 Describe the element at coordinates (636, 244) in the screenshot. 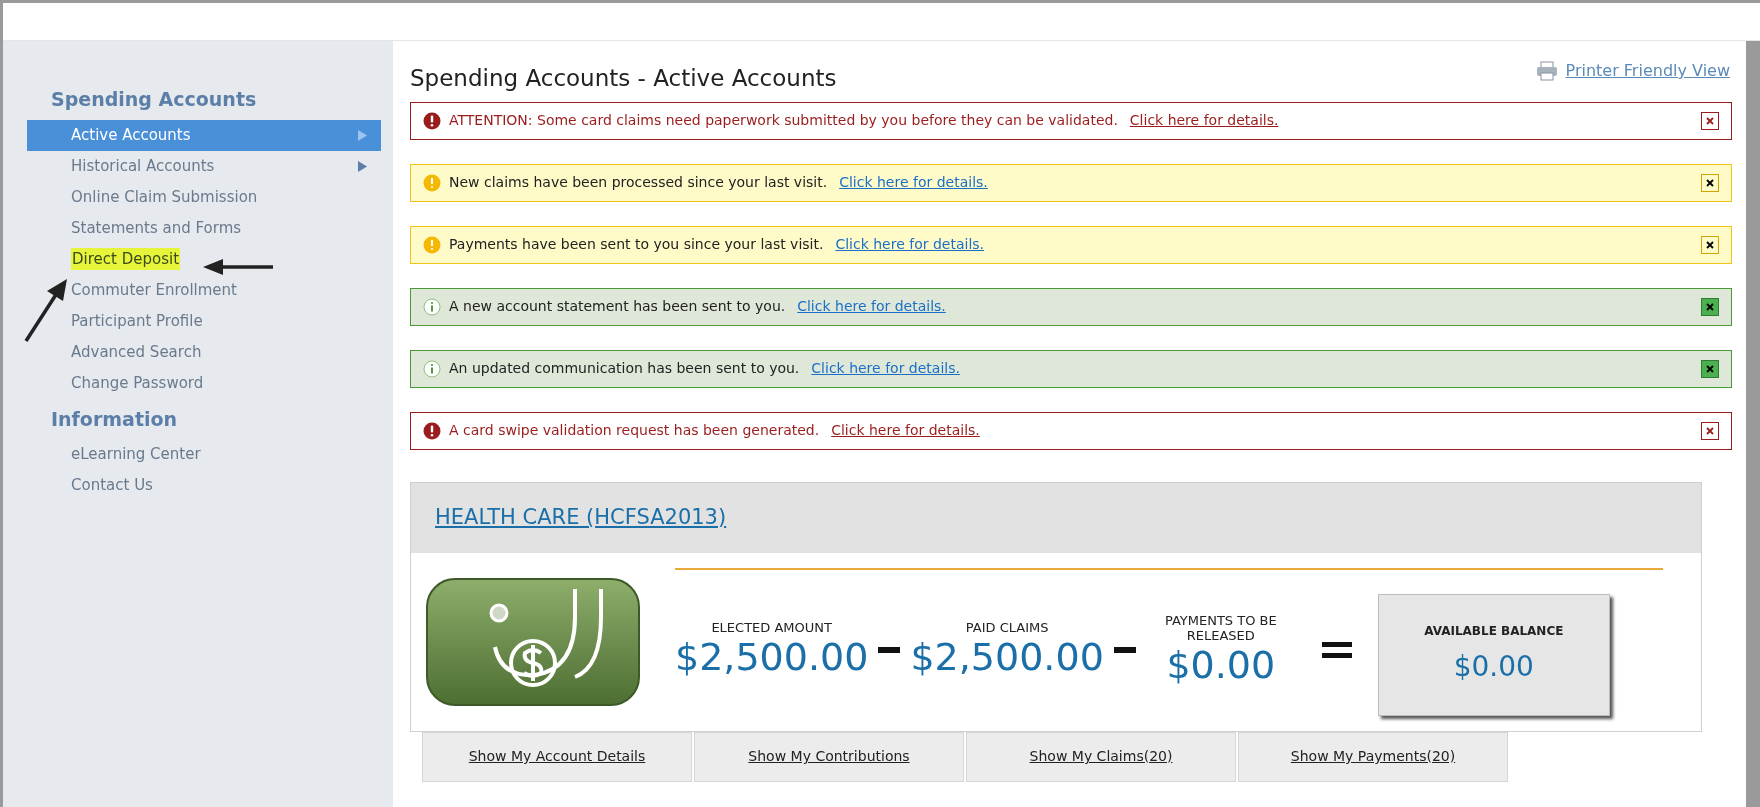

I see `alert-message: Payments have been sent to you since your last visit.` at that location.